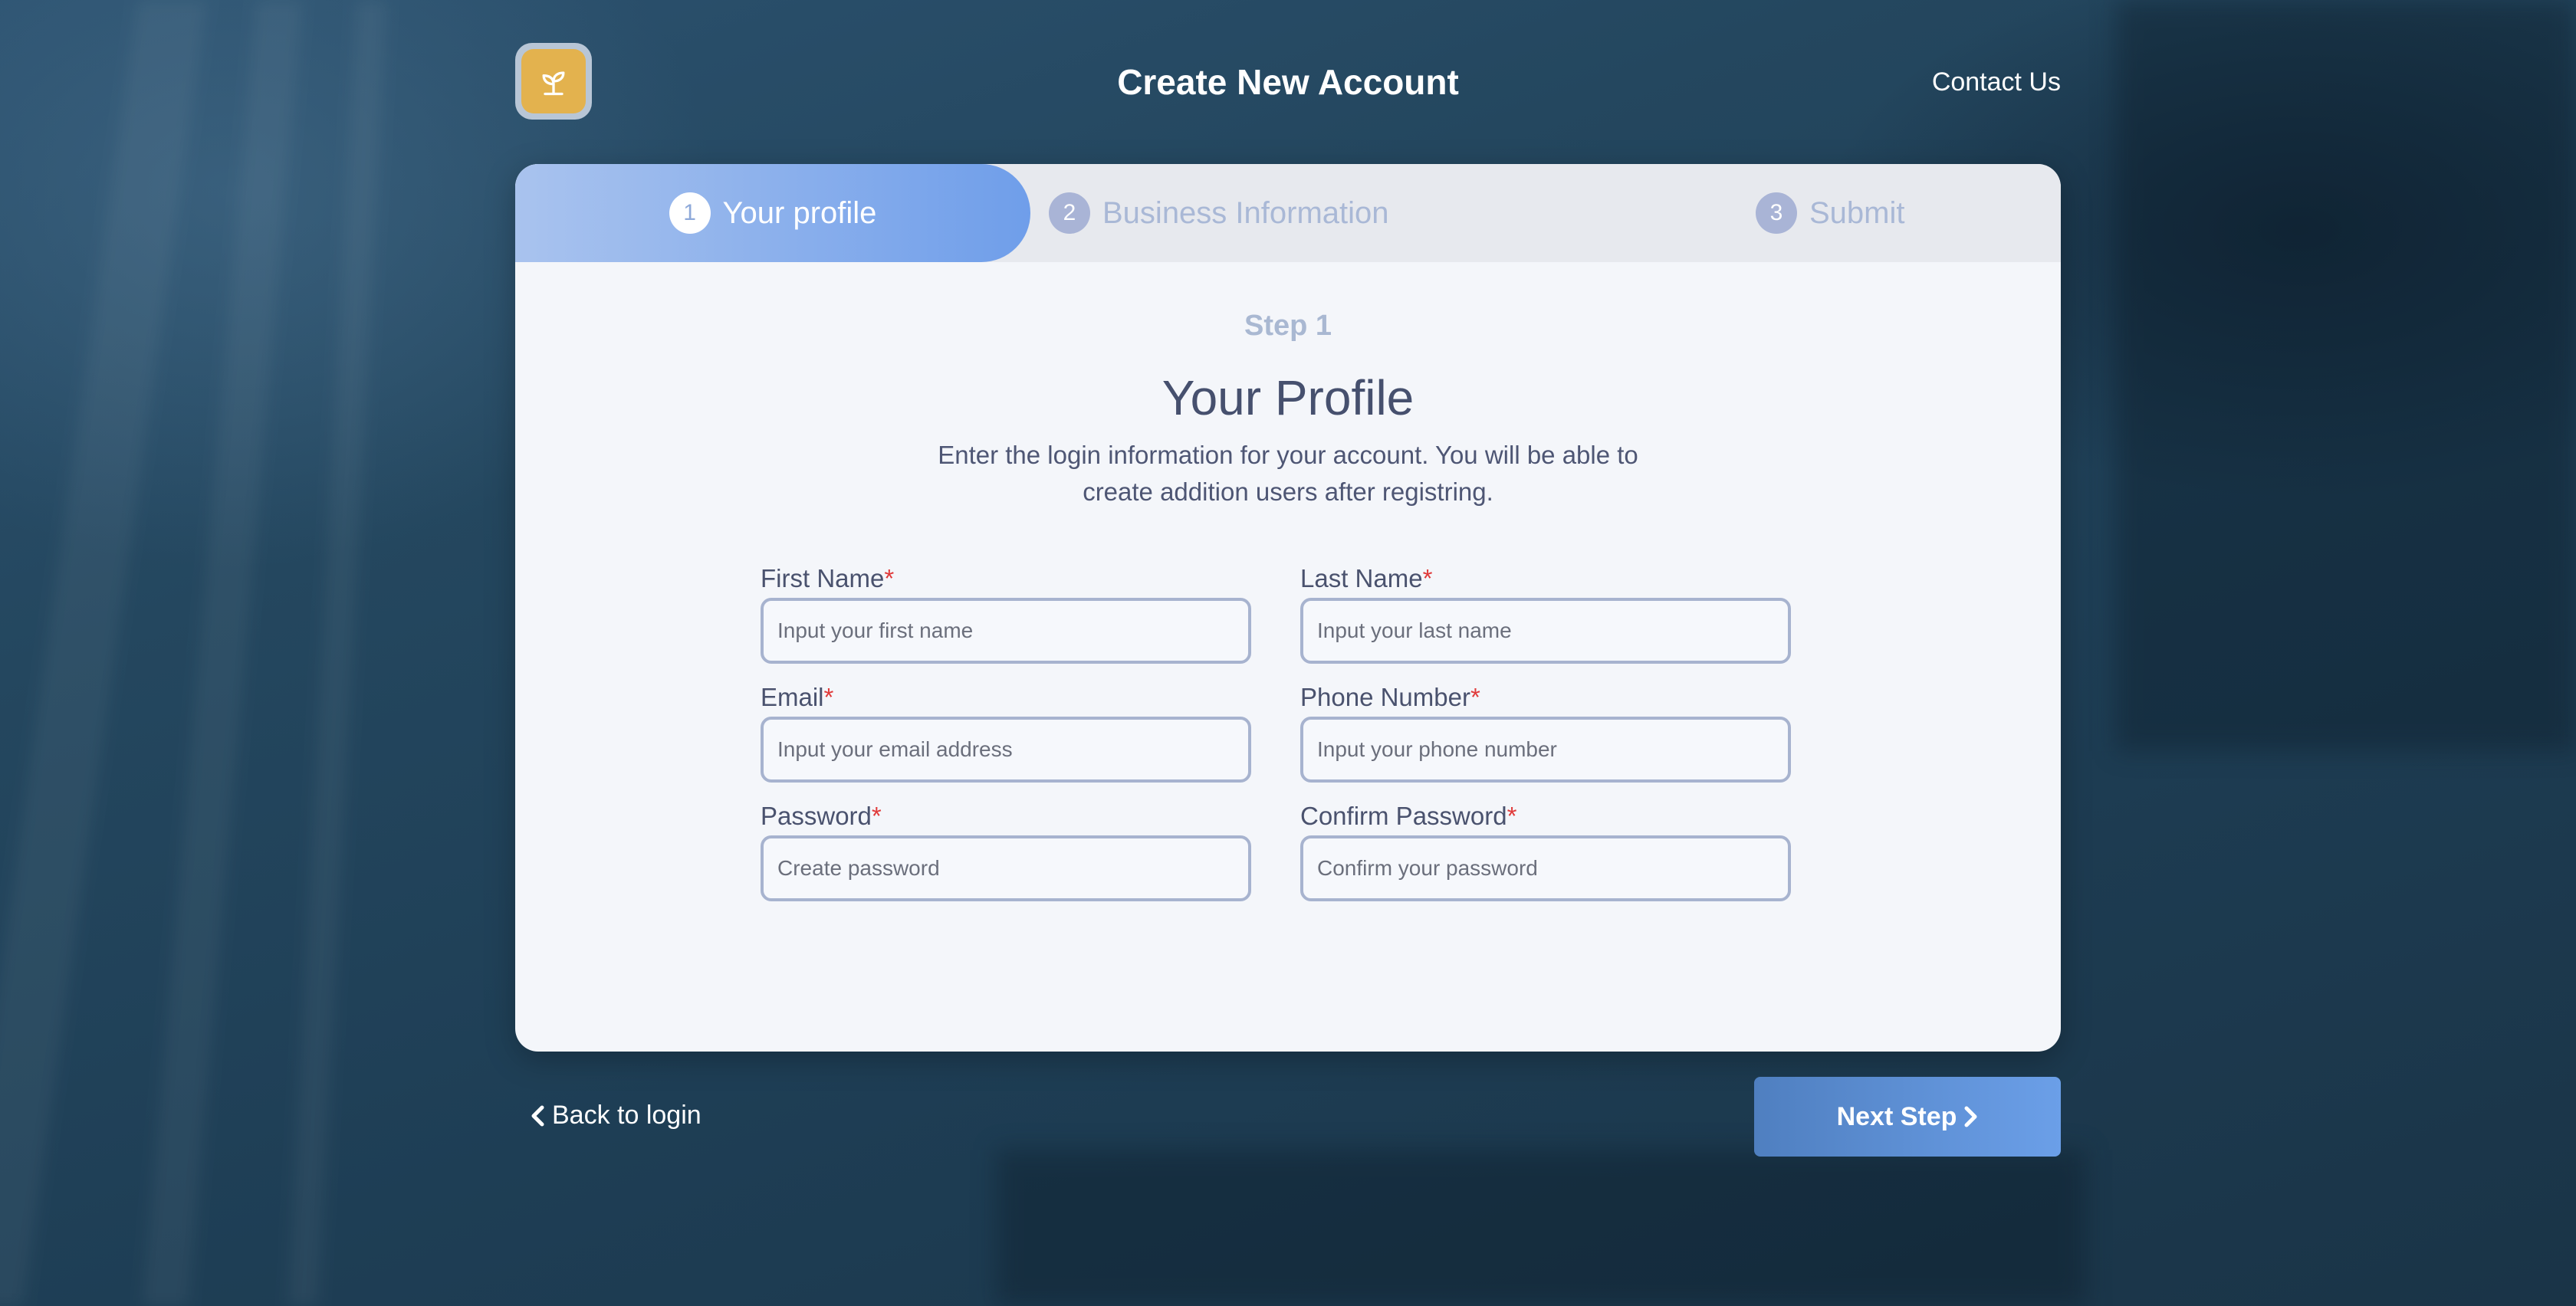  Describe the element at coordinates (1545, 631) in the screenshot. I see `last-name-input` at that location.